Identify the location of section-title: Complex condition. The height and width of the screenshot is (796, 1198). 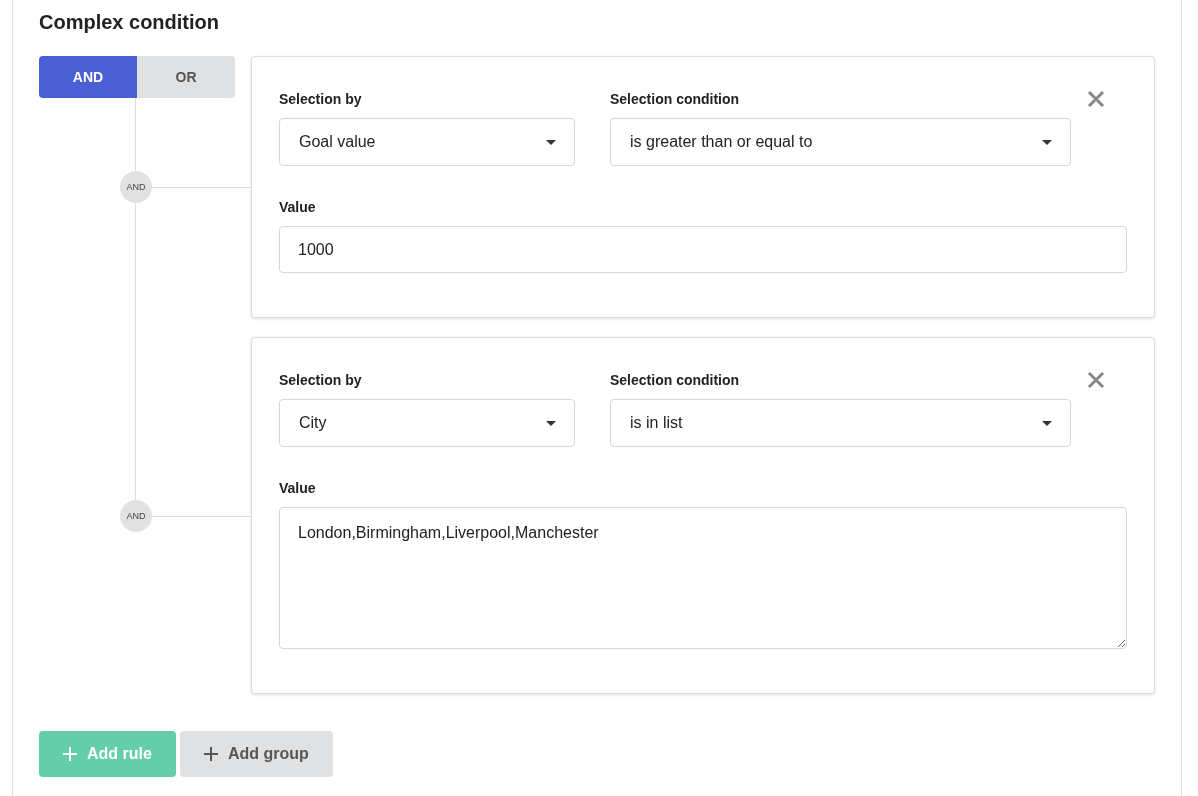
(129, 22).